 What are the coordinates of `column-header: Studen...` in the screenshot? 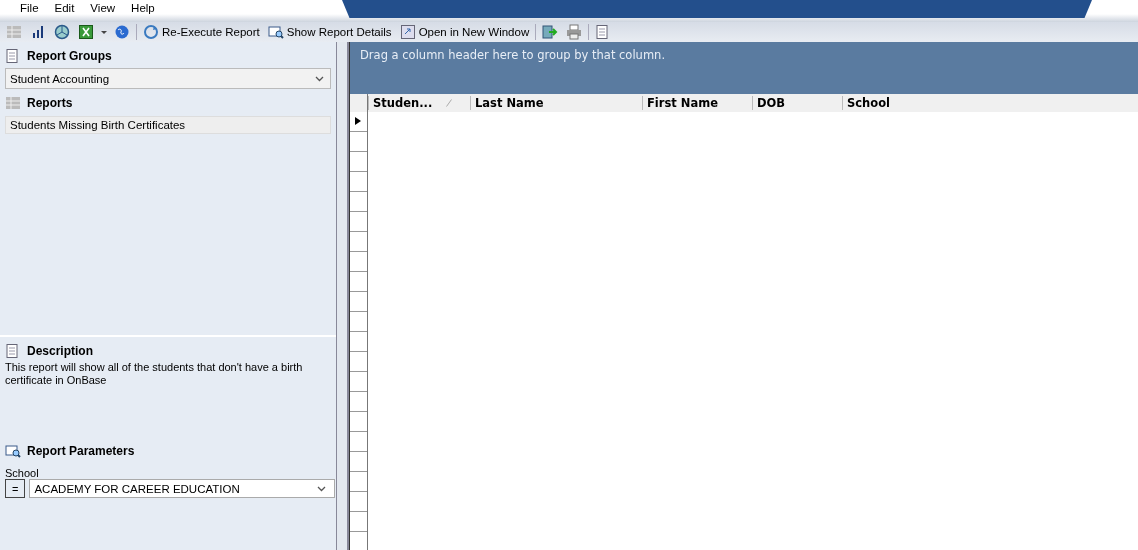 It's located at (419, 103).